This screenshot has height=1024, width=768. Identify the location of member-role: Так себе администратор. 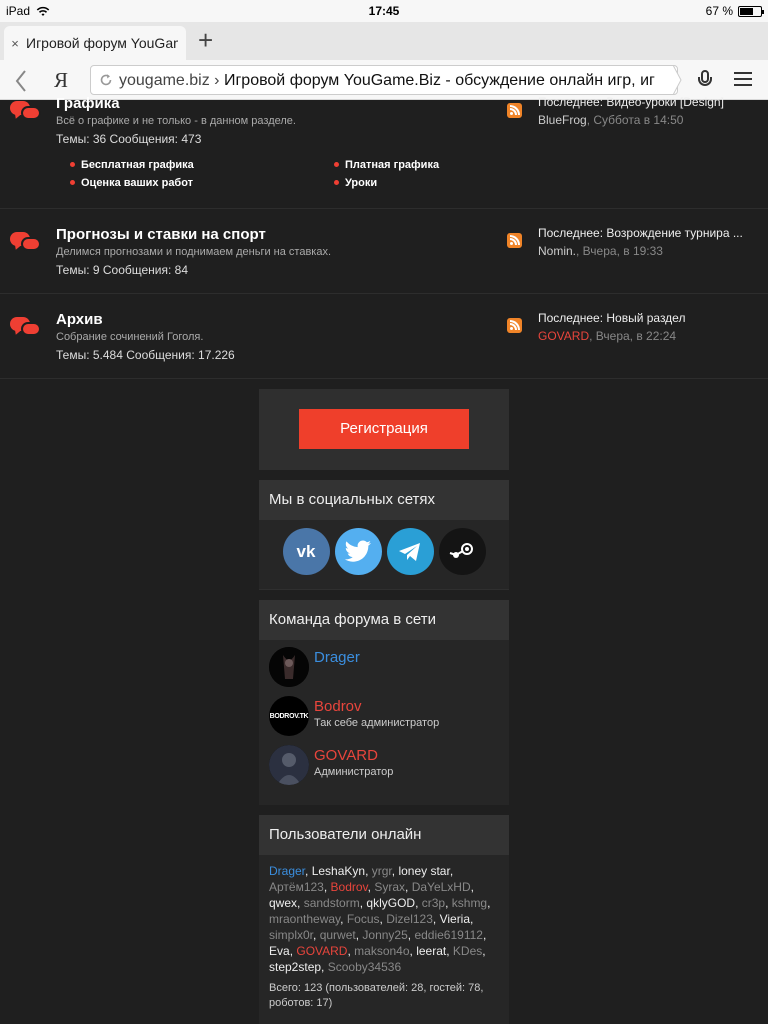
(377, 723).